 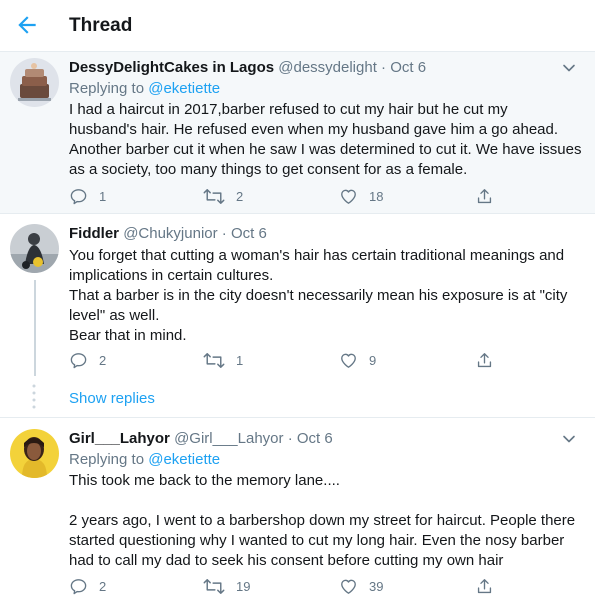 I want to click on reply-count: 1, so click(x=103, y=196).